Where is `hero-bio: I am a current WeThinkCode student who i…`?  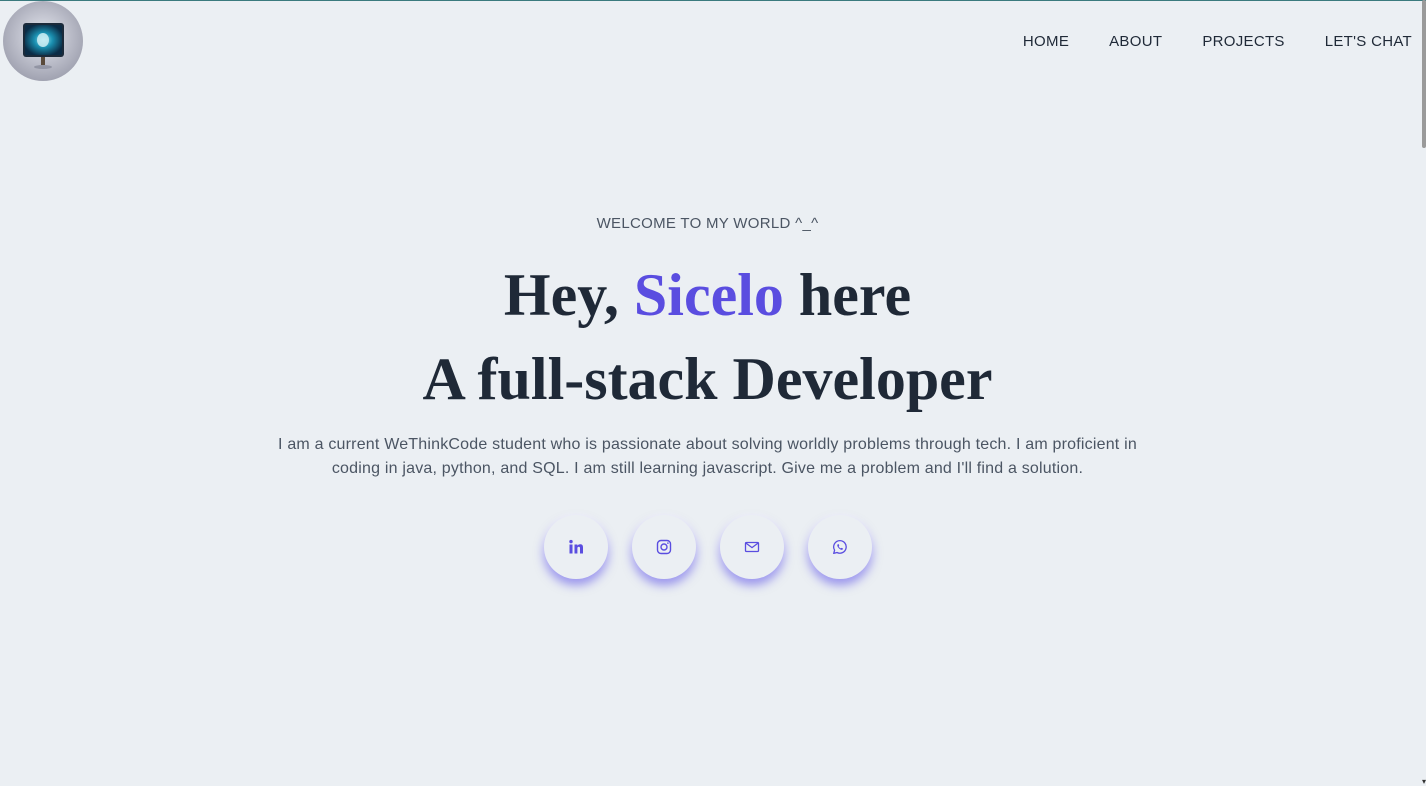
hero-bio: I am a current WeThinkCode student who i… is located at coordinates (707, 456).